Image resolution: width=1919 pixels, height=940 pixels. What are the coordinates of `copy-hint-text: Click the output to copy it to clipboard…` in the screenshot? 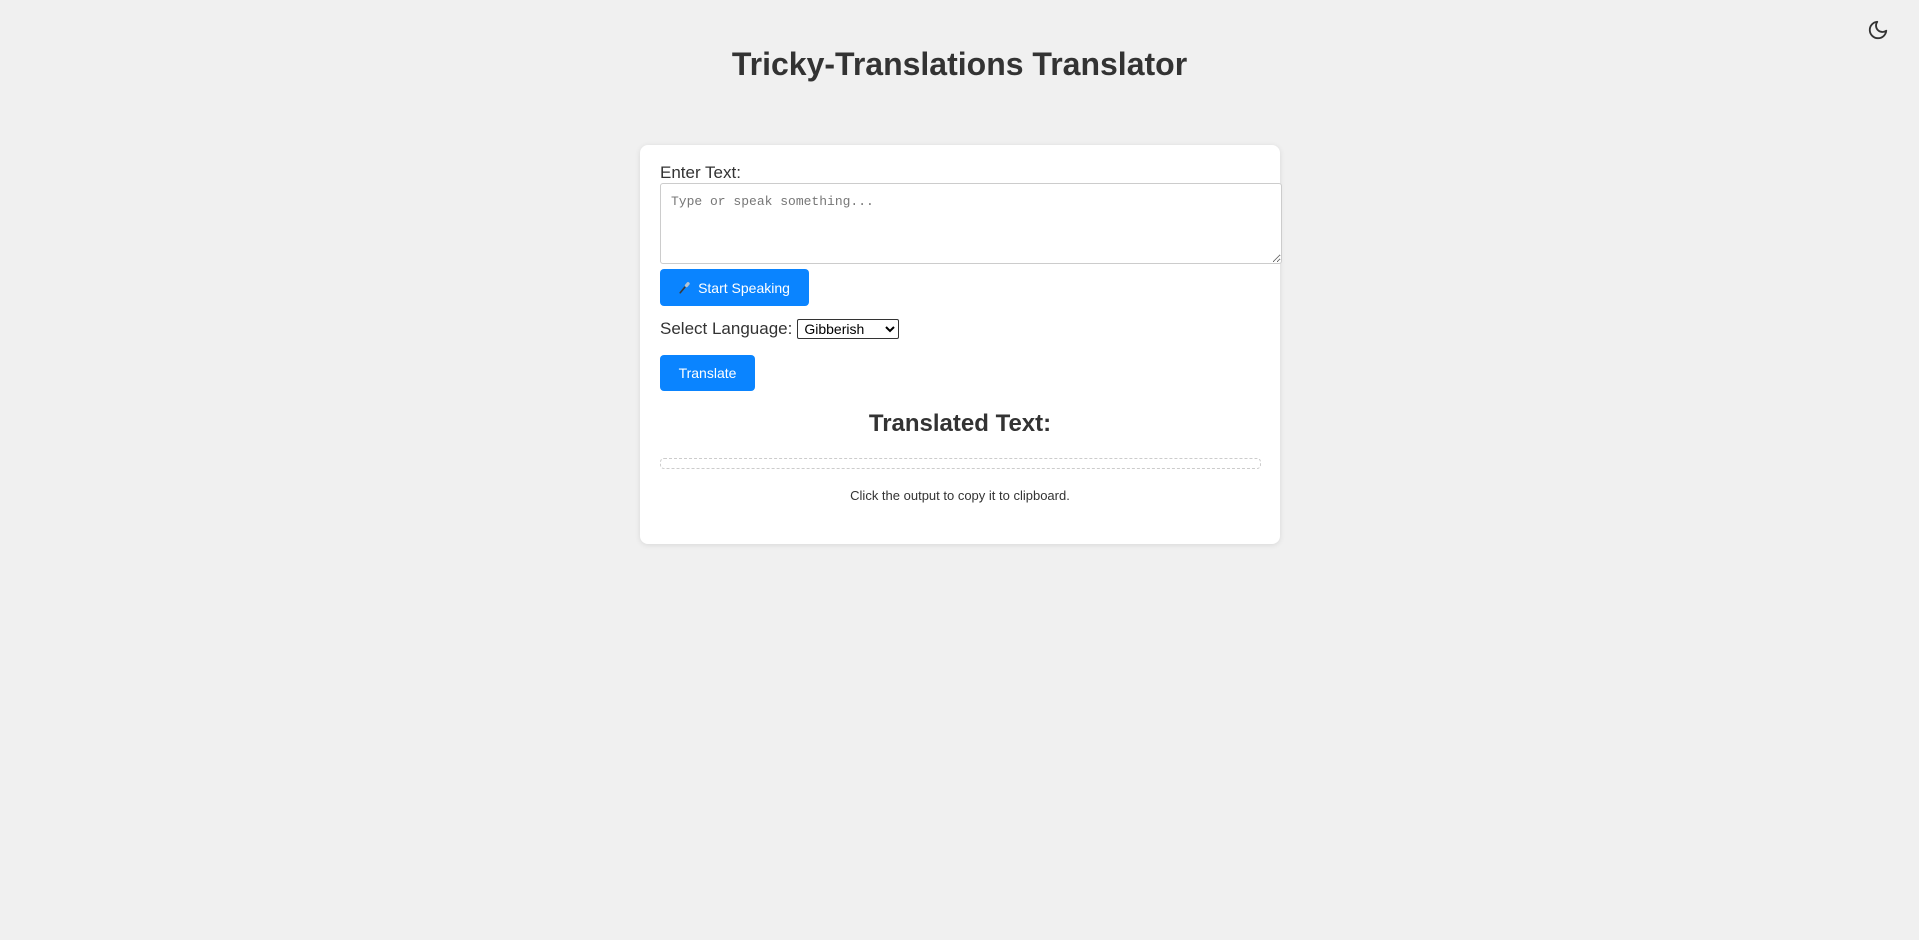 It's located at (960, 495).